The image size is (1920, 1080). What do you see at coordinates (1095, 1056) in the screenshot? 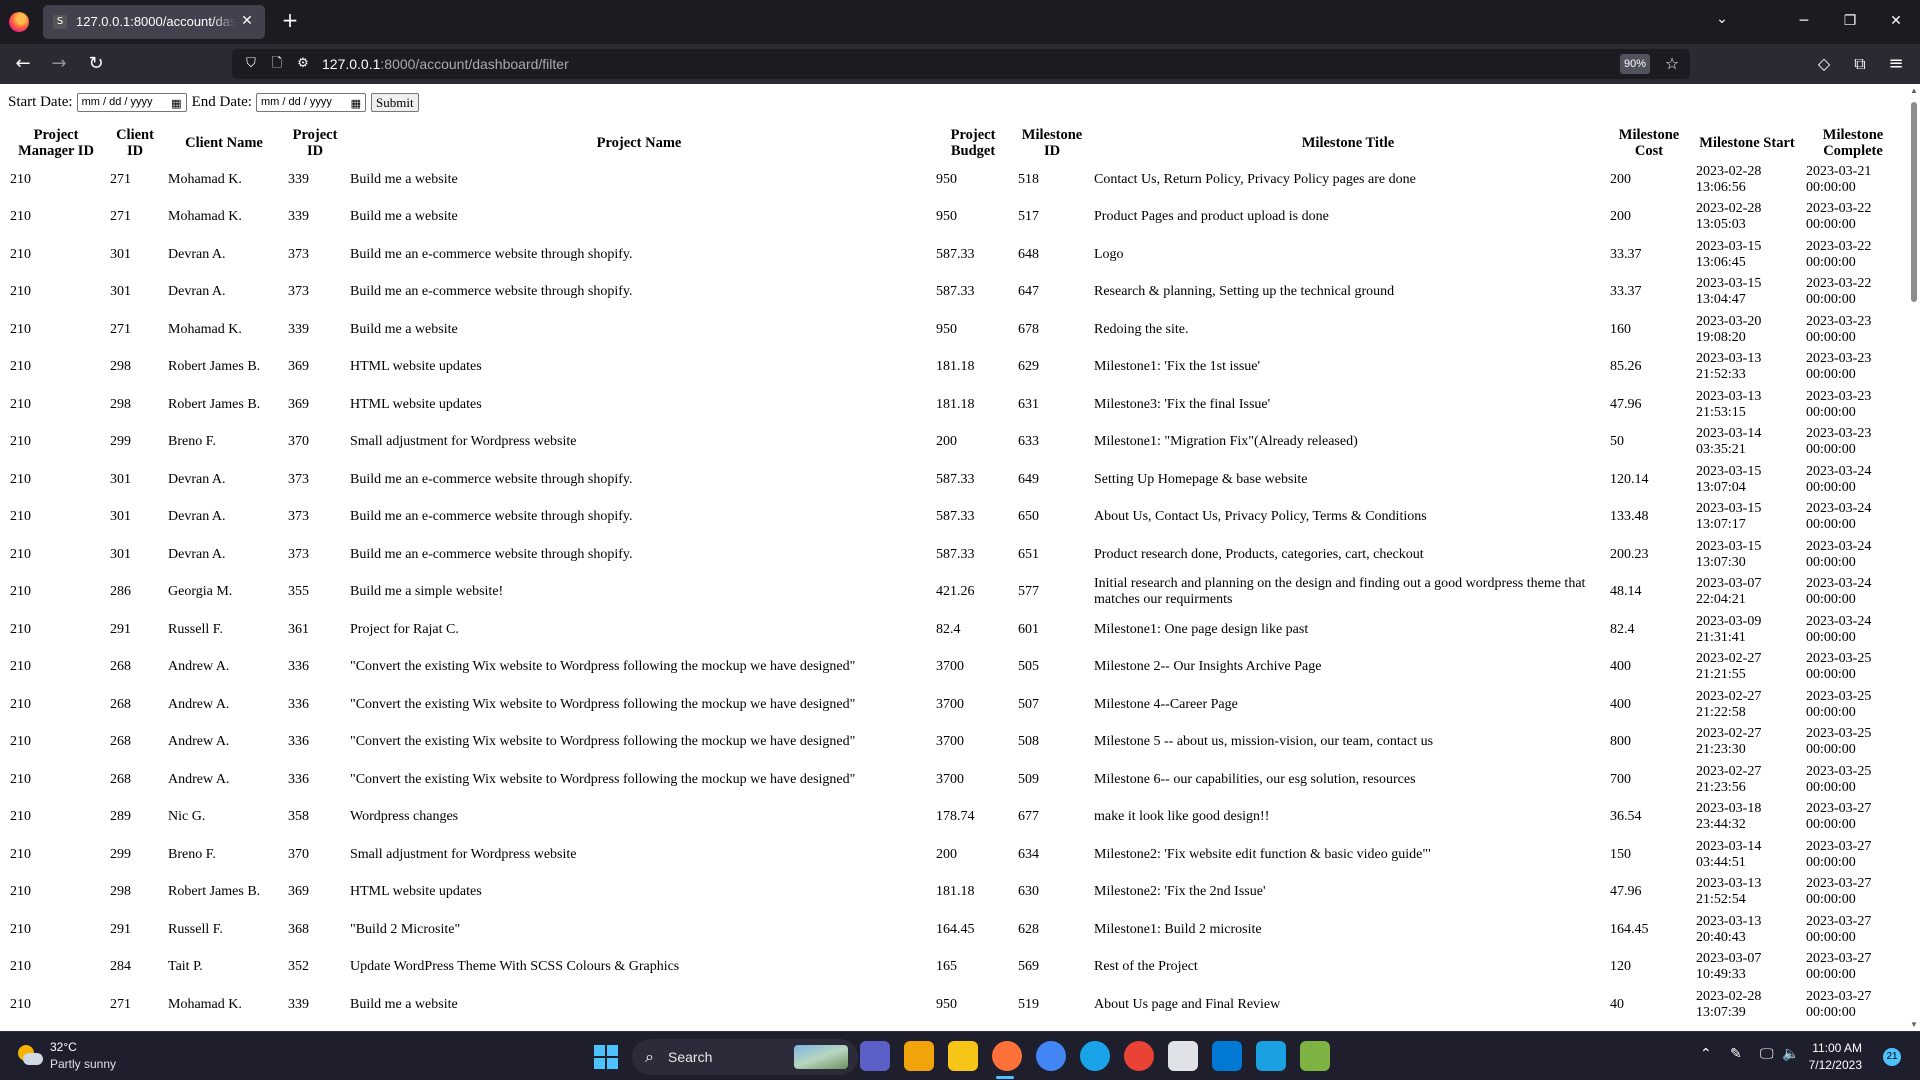
I see `skype-icon` at bounding box center [1095, 1056].